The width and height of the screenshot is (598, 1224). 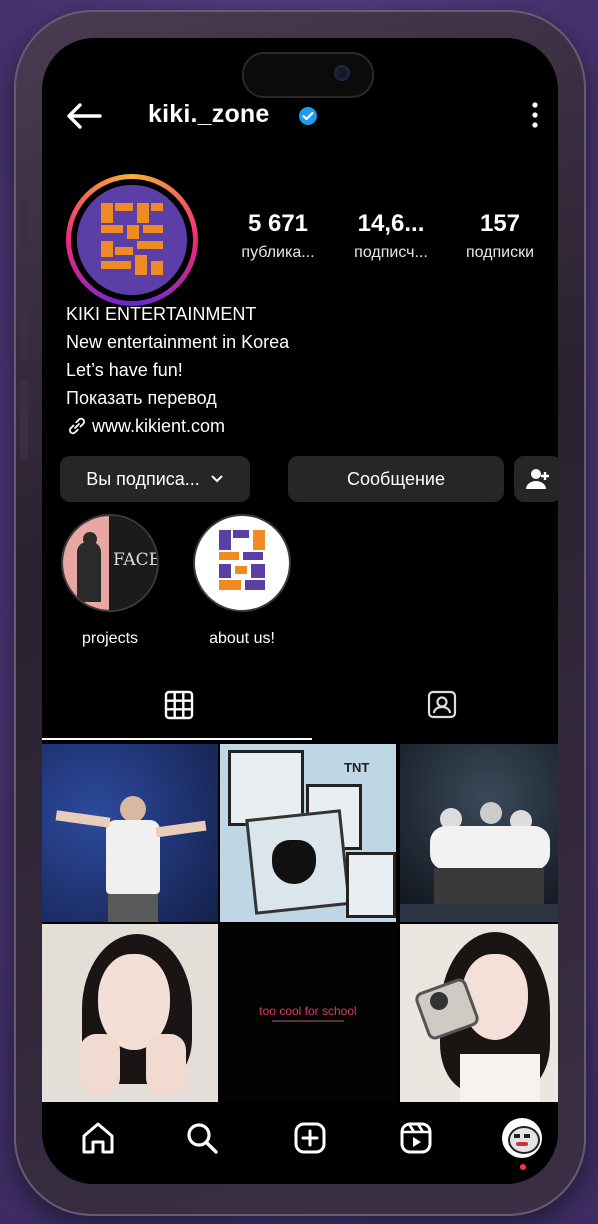 I want to click on website-url: www.kikient.com, so click(x=159, y=426).